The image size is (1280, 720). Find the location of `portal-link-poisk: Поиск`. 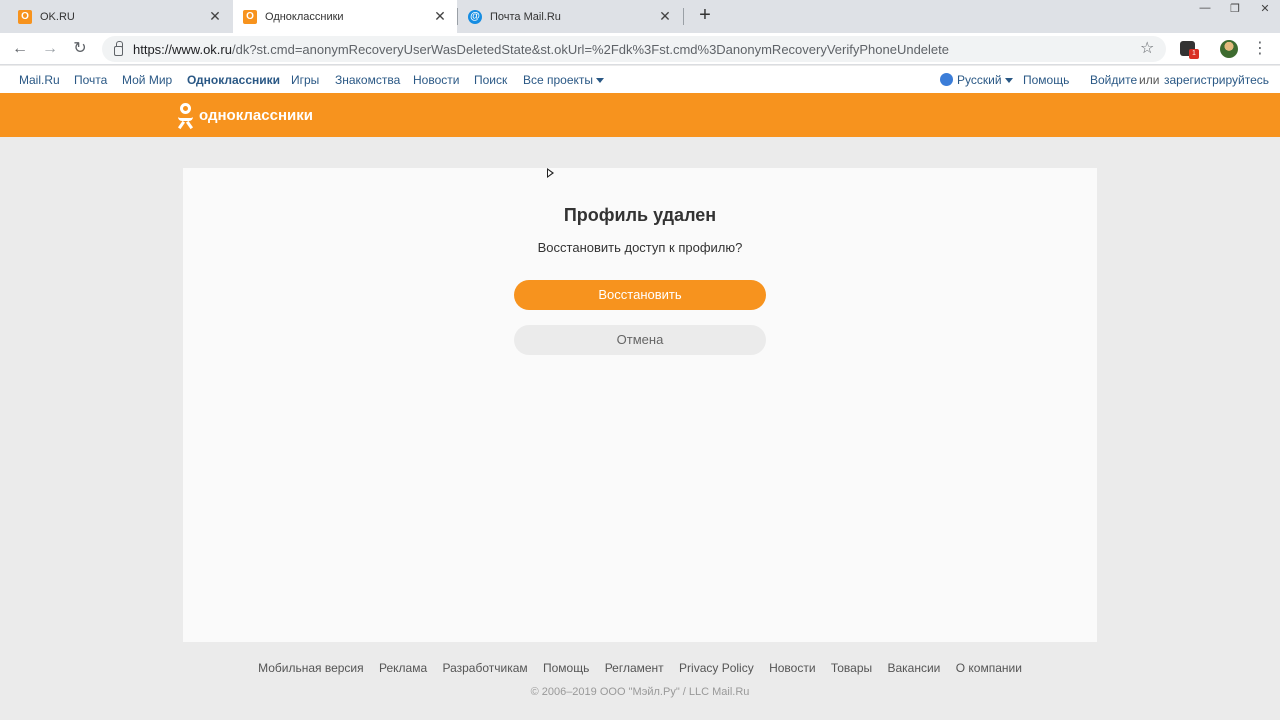

portal-link-poisk: Поиск is located at coordinates (490, 80).